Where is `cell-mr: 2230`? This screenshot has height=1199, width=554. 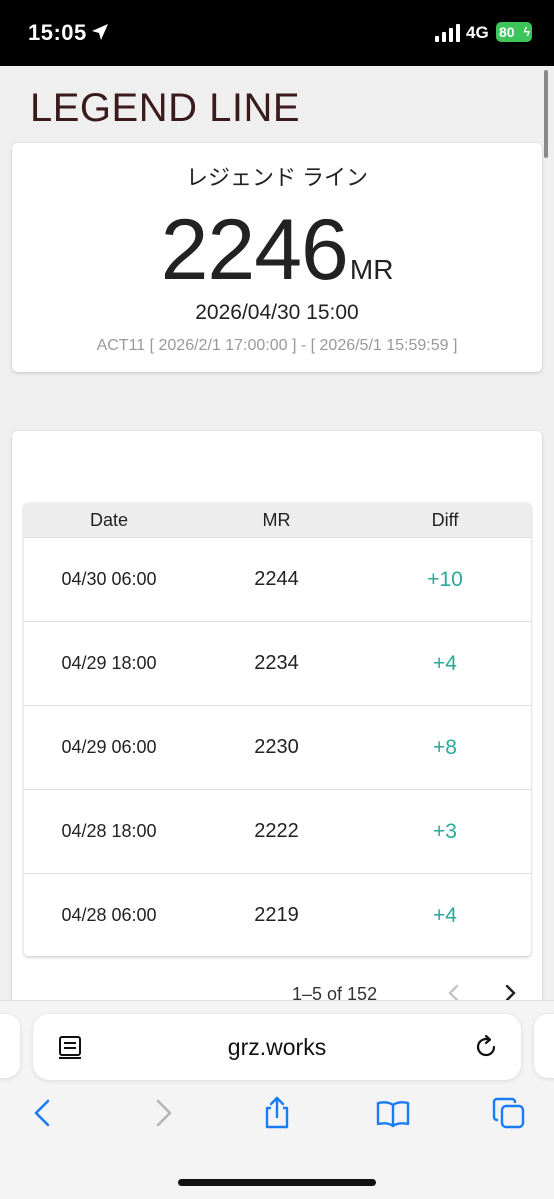
cell-mr: 2230 is located at coordinates (276, 747).